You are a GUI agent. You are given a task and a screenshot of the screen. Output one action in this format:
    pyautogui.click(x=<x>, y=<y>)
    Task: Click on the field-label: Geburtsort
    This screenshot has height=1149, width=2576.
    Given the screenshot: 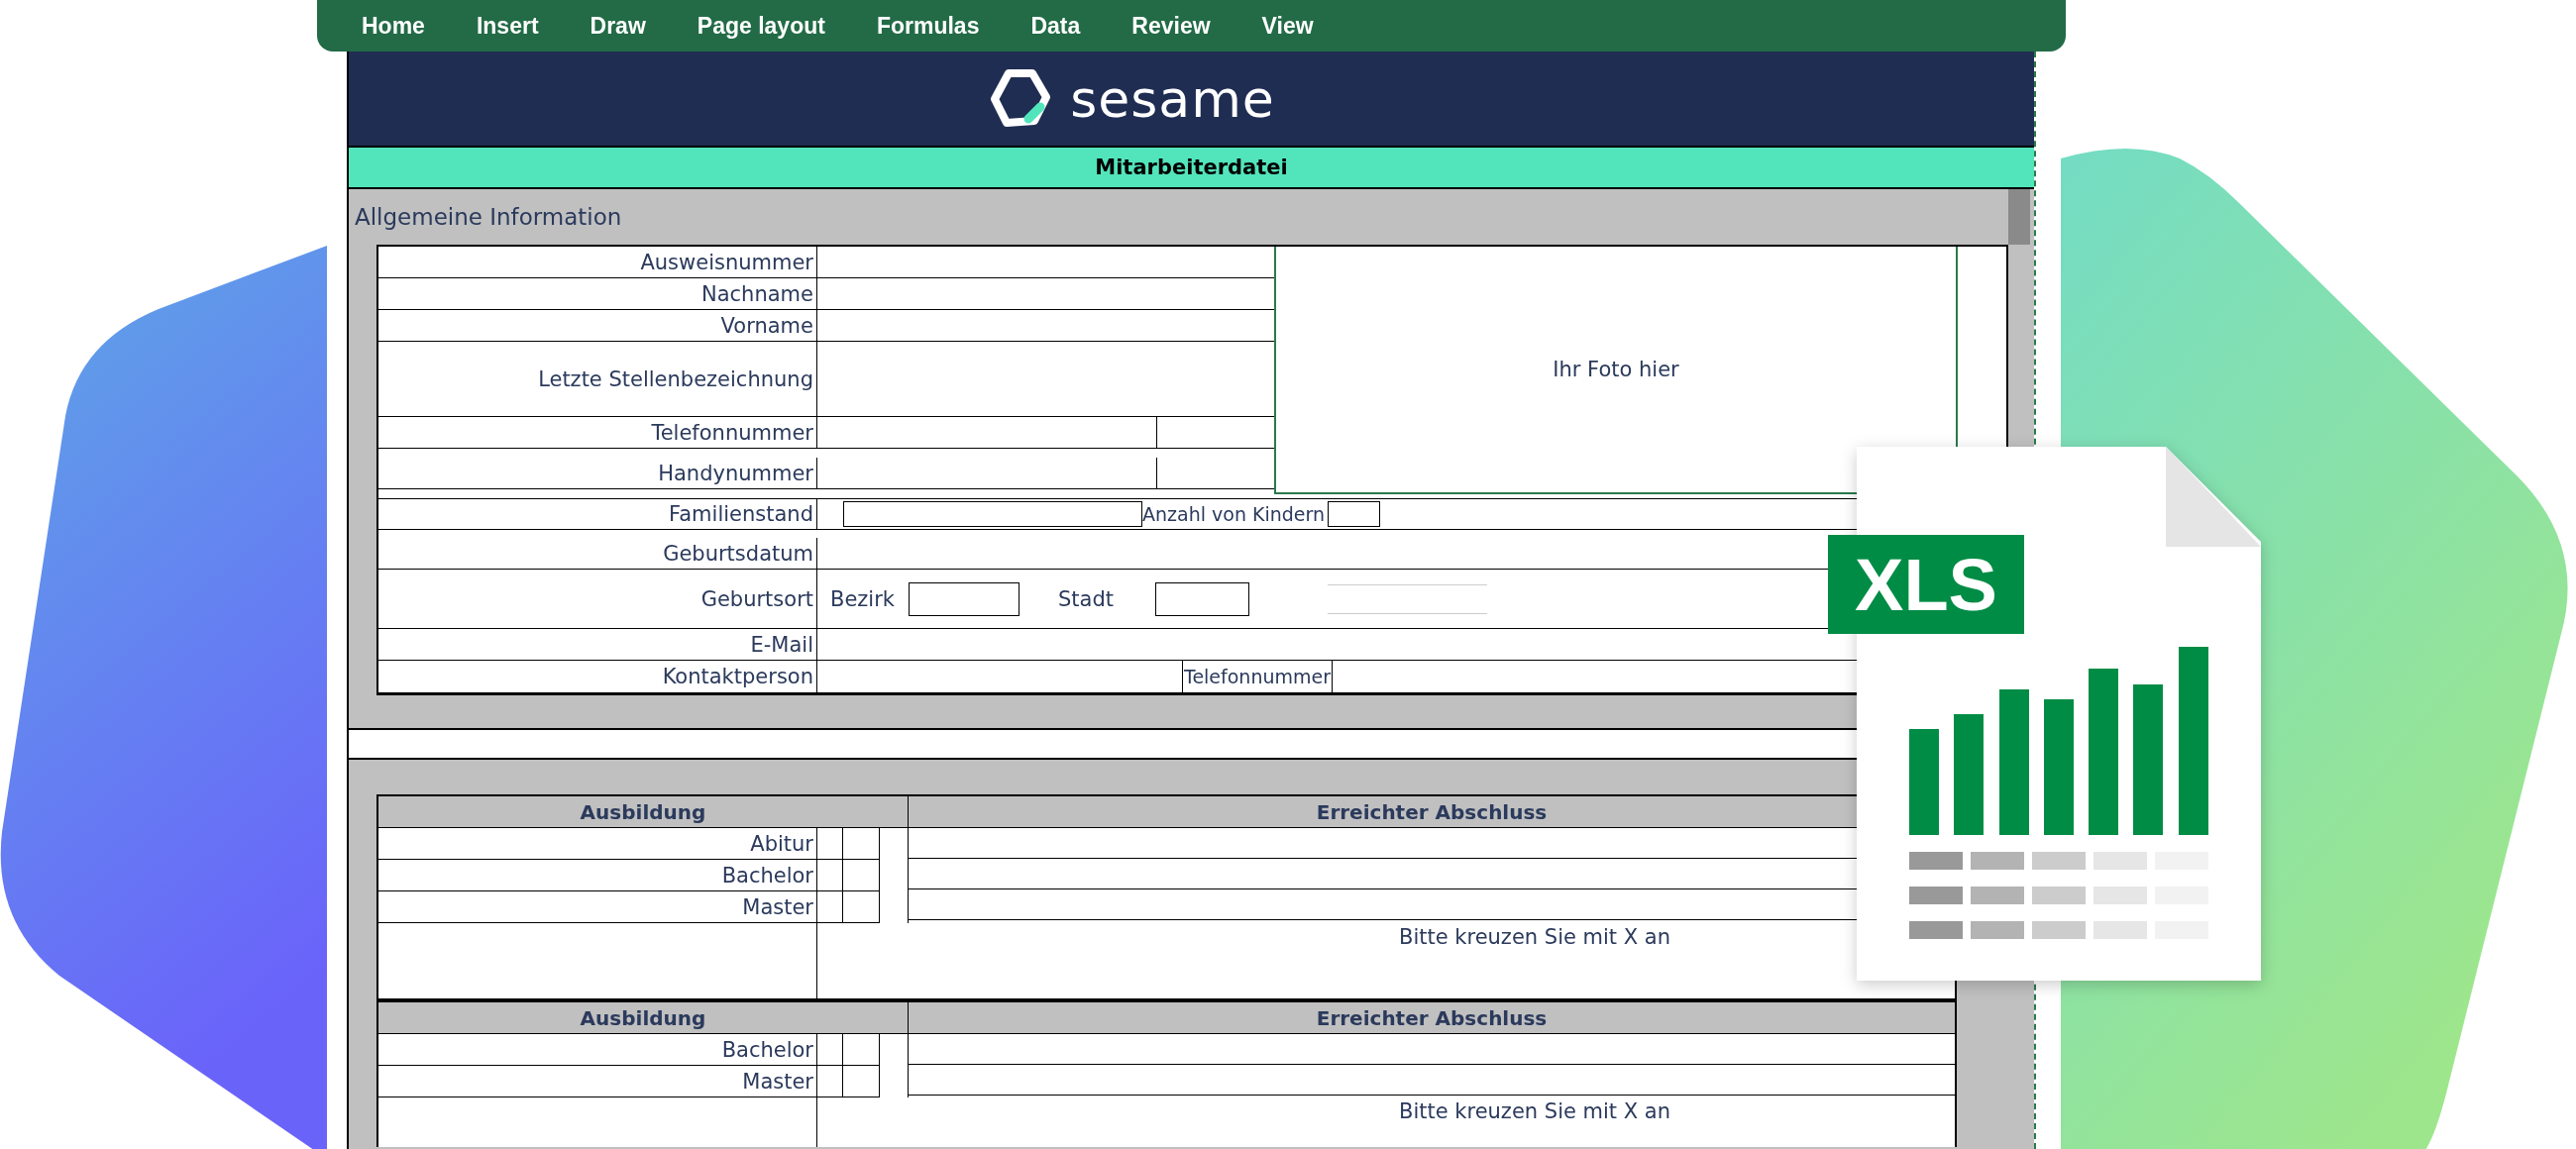 What is the action you would take?
    pyautogui.click(x=597, y=599)
    